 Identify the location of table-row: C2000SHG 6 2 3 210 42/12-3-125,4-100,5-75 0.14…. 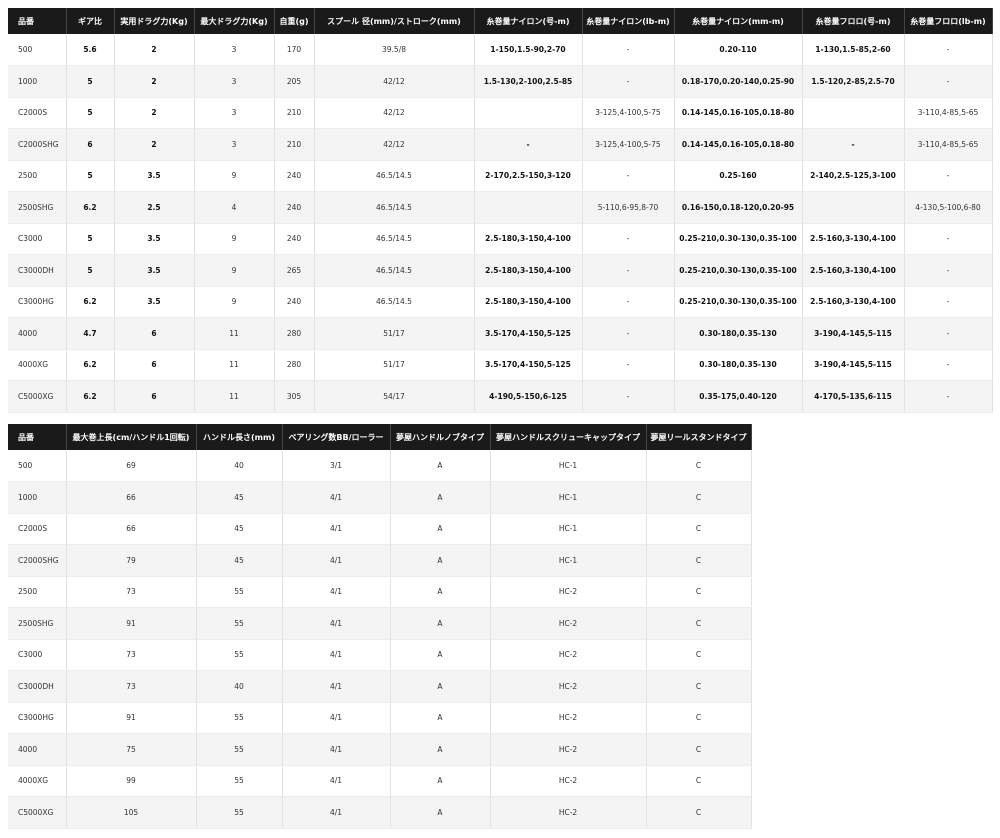
(500, 144).